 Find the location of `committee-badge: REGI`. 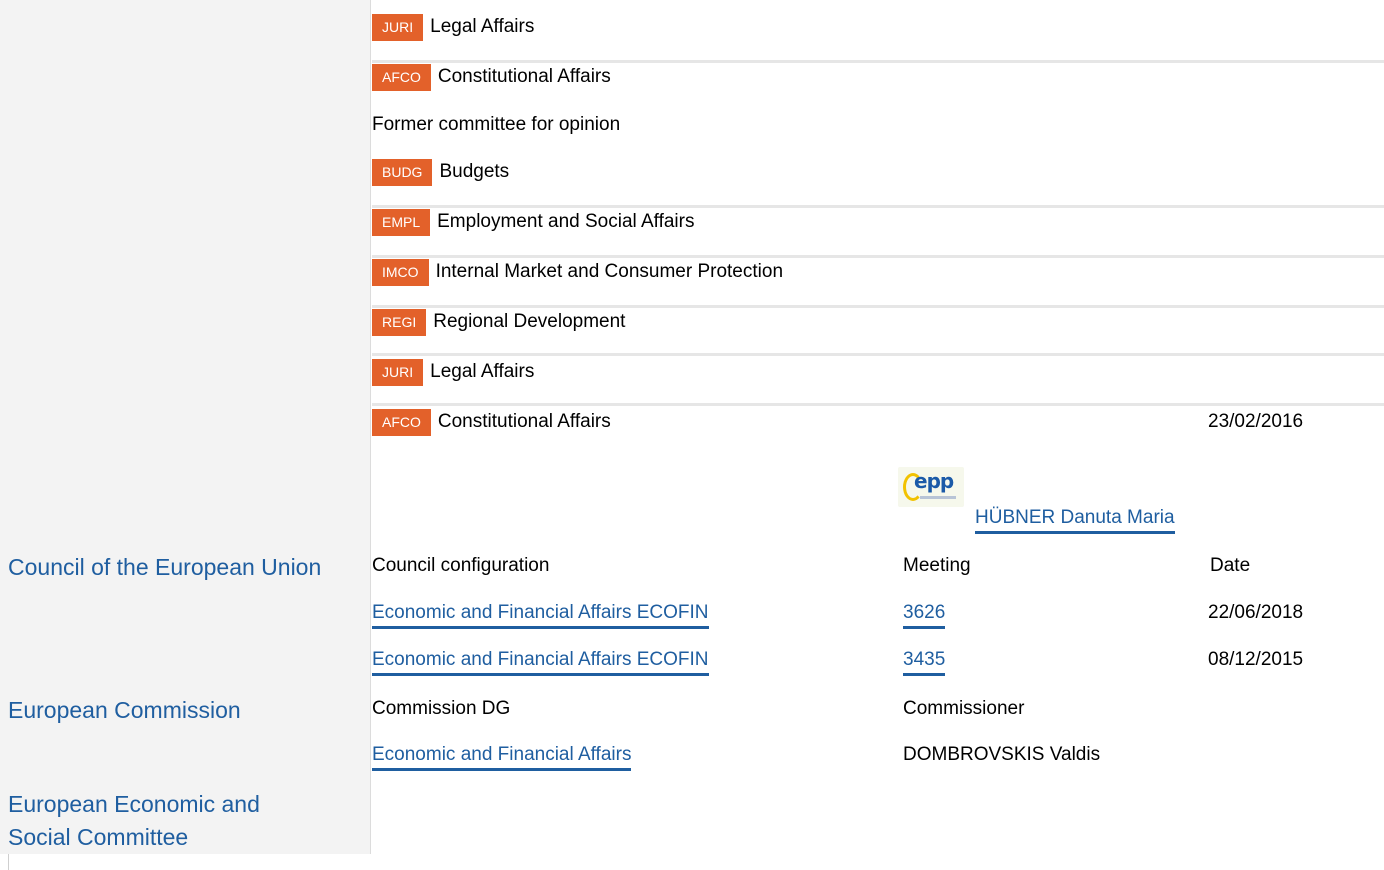

committee-badge: REGI is located at coordinates (399, 322).